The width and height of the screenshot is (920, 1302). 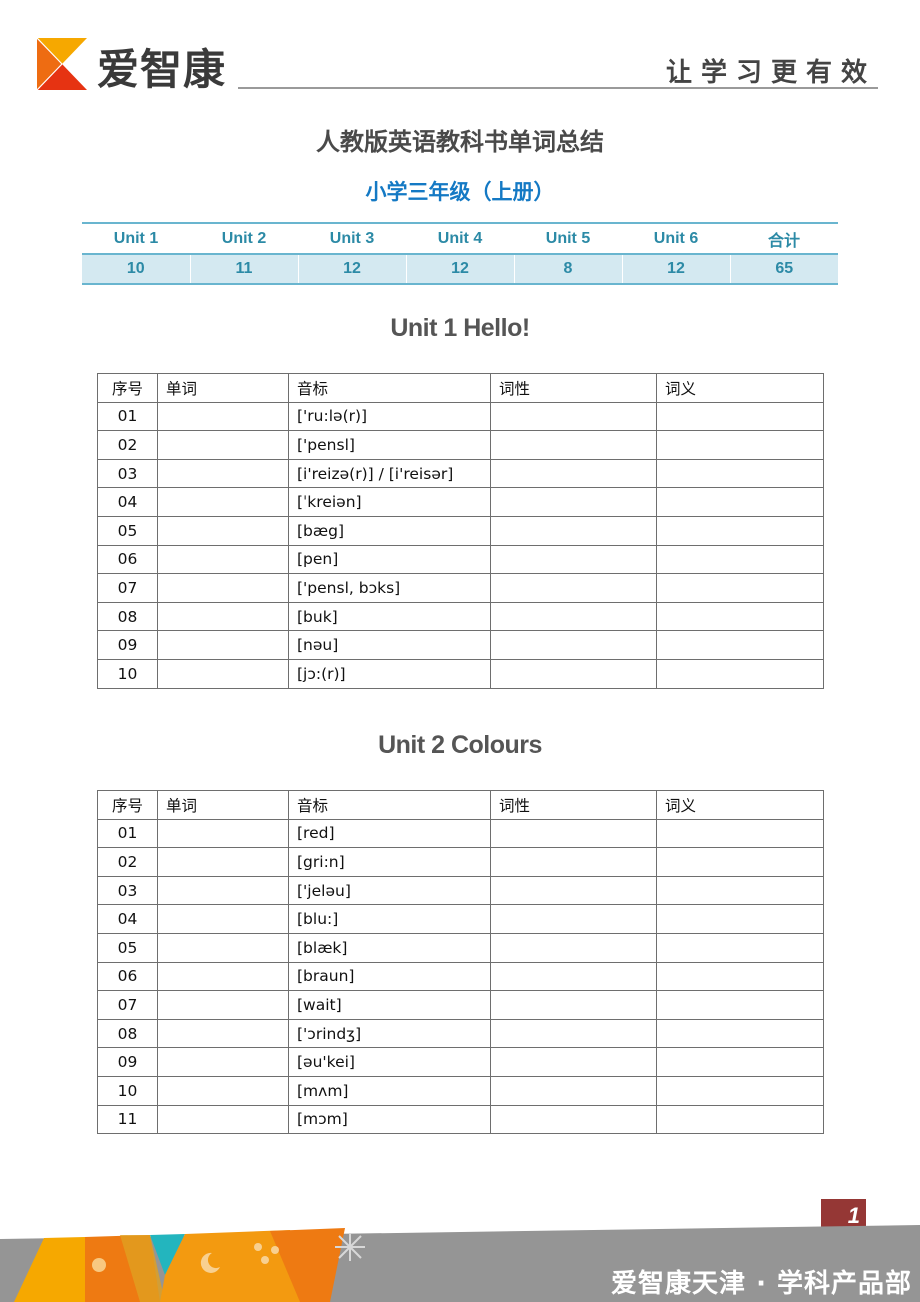 What do you see at coordinates (389, 919) in the screenshot?
I see `vocab-phonetic-cell: [blu:]` at bounding box center [389, 919].